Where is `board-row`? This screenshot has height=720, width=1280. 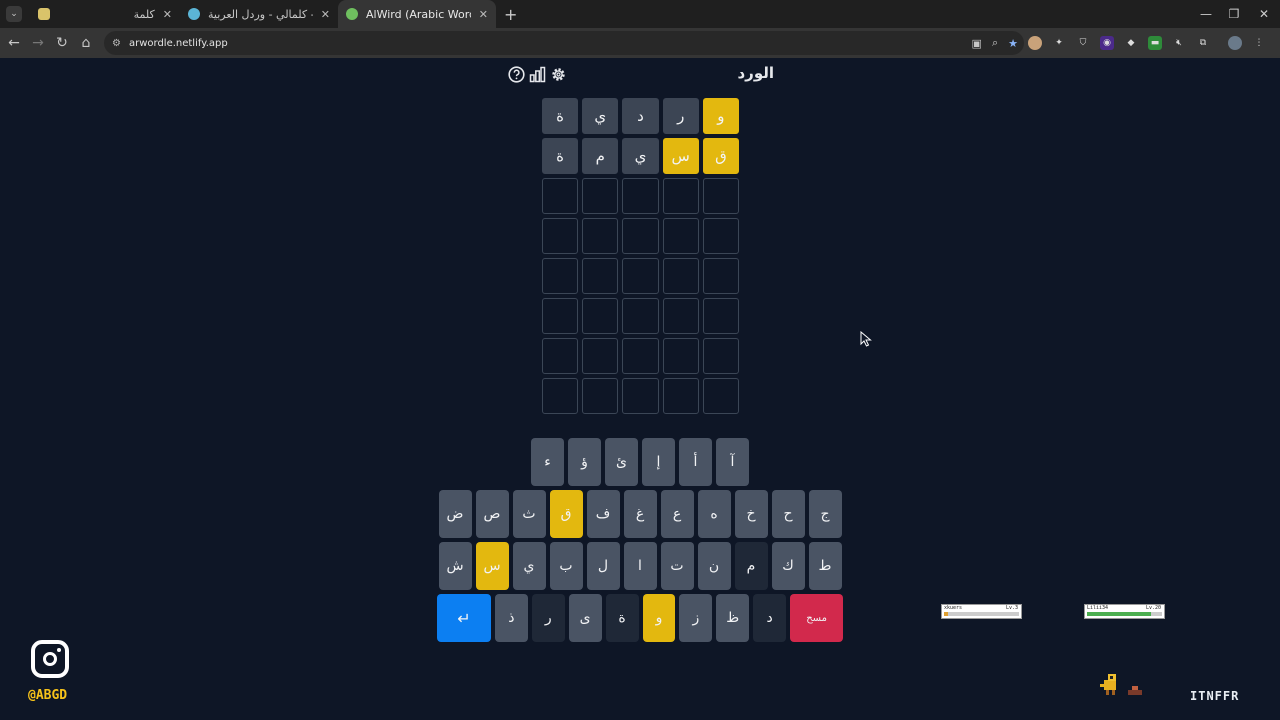 board-row is located at coordinates (640, 196).